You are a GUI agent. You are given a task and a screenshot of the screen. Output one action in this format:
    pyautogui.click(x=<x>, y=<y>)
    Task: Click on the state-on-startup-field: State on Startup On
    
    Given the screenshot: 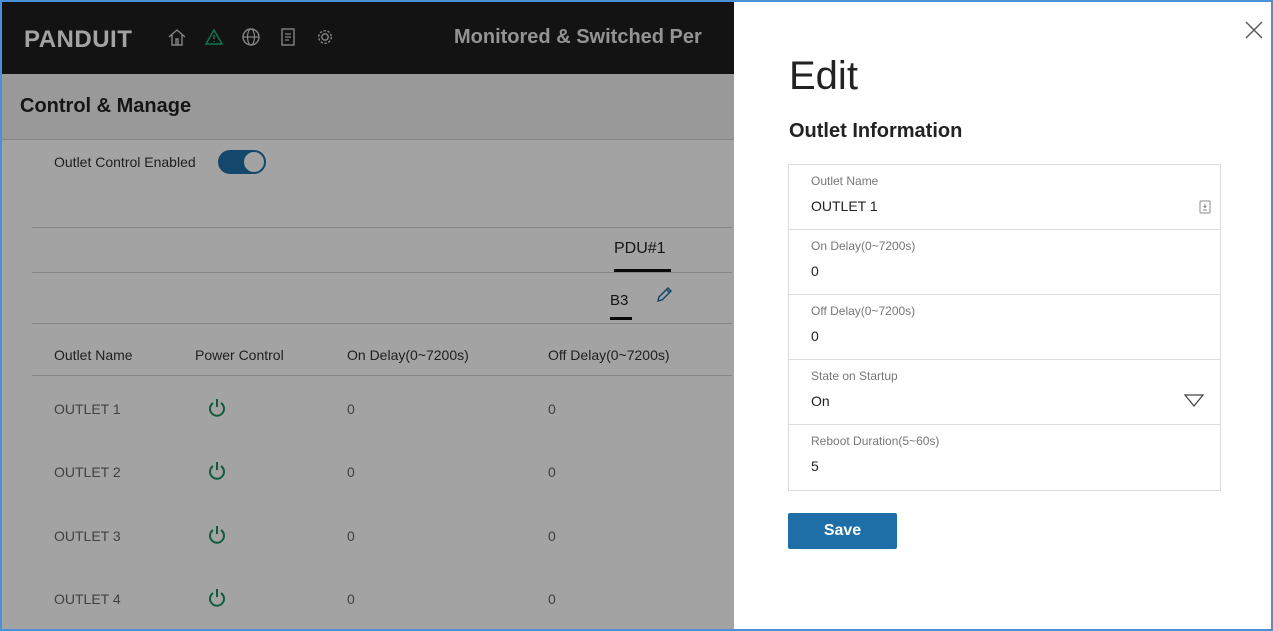 What is the action you would take?
    pyautogui.click(x=1004, y=392)
    